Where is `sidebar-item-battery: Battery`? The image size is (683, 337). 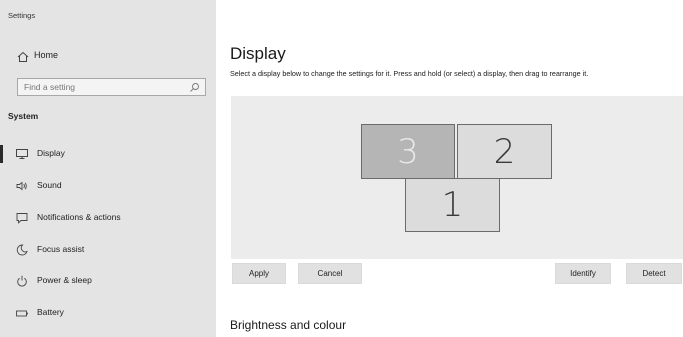 sidebar-item-battery: Battery is located at coordinates (108, 313).